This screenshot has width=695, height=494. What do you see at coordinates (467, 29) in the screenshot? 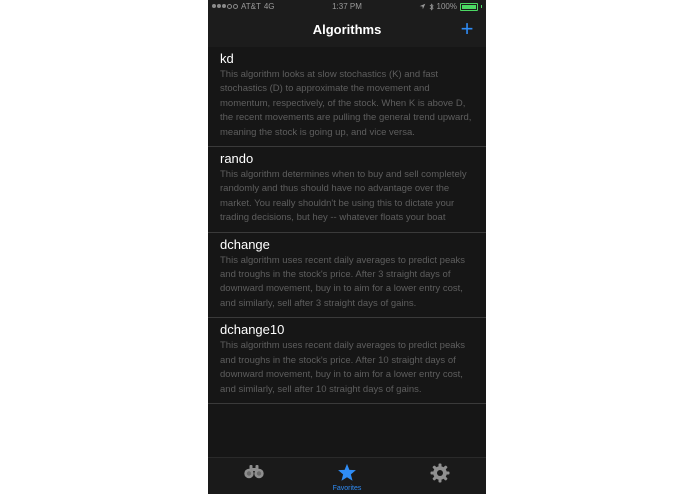
I see `add-algorithm-button: +` at bounding box center [467, 29].